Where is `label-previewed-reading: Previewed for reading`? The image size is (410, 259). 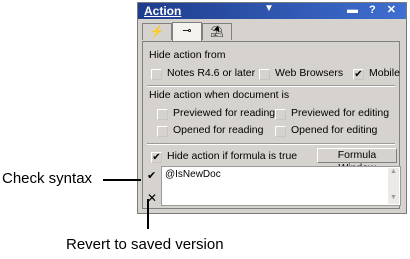
label-previewed-reading: Previewed for reading is located at coordinates (224, 113).